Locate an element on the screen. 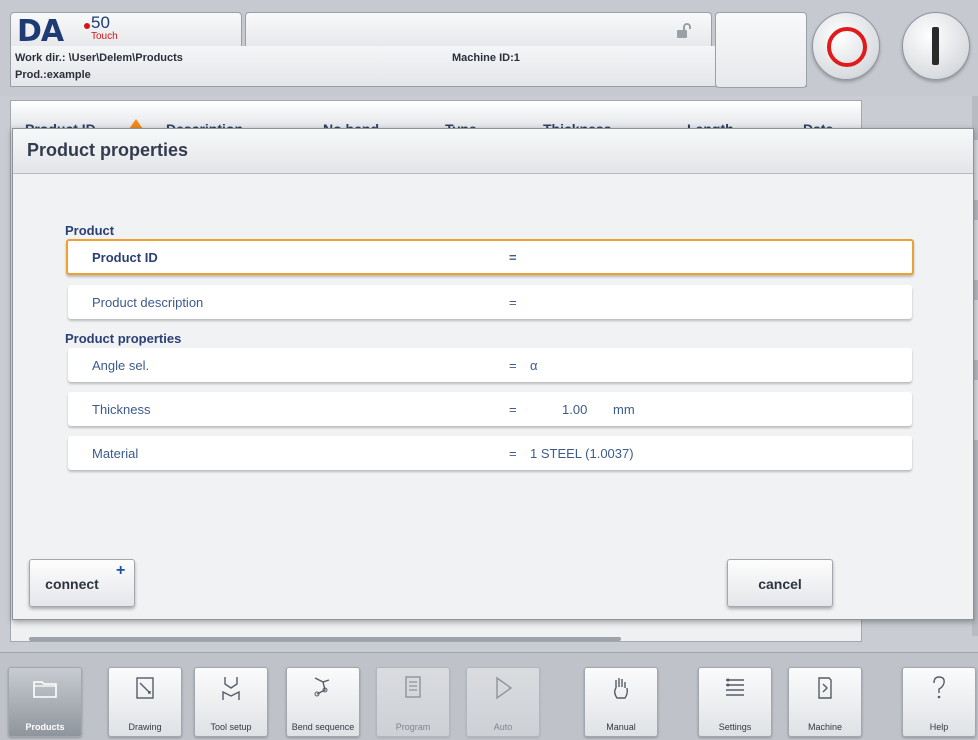 Image resolution: width=978 pixels, height=740 pixels. nav-program: Program is located at coordinates (413, 702).